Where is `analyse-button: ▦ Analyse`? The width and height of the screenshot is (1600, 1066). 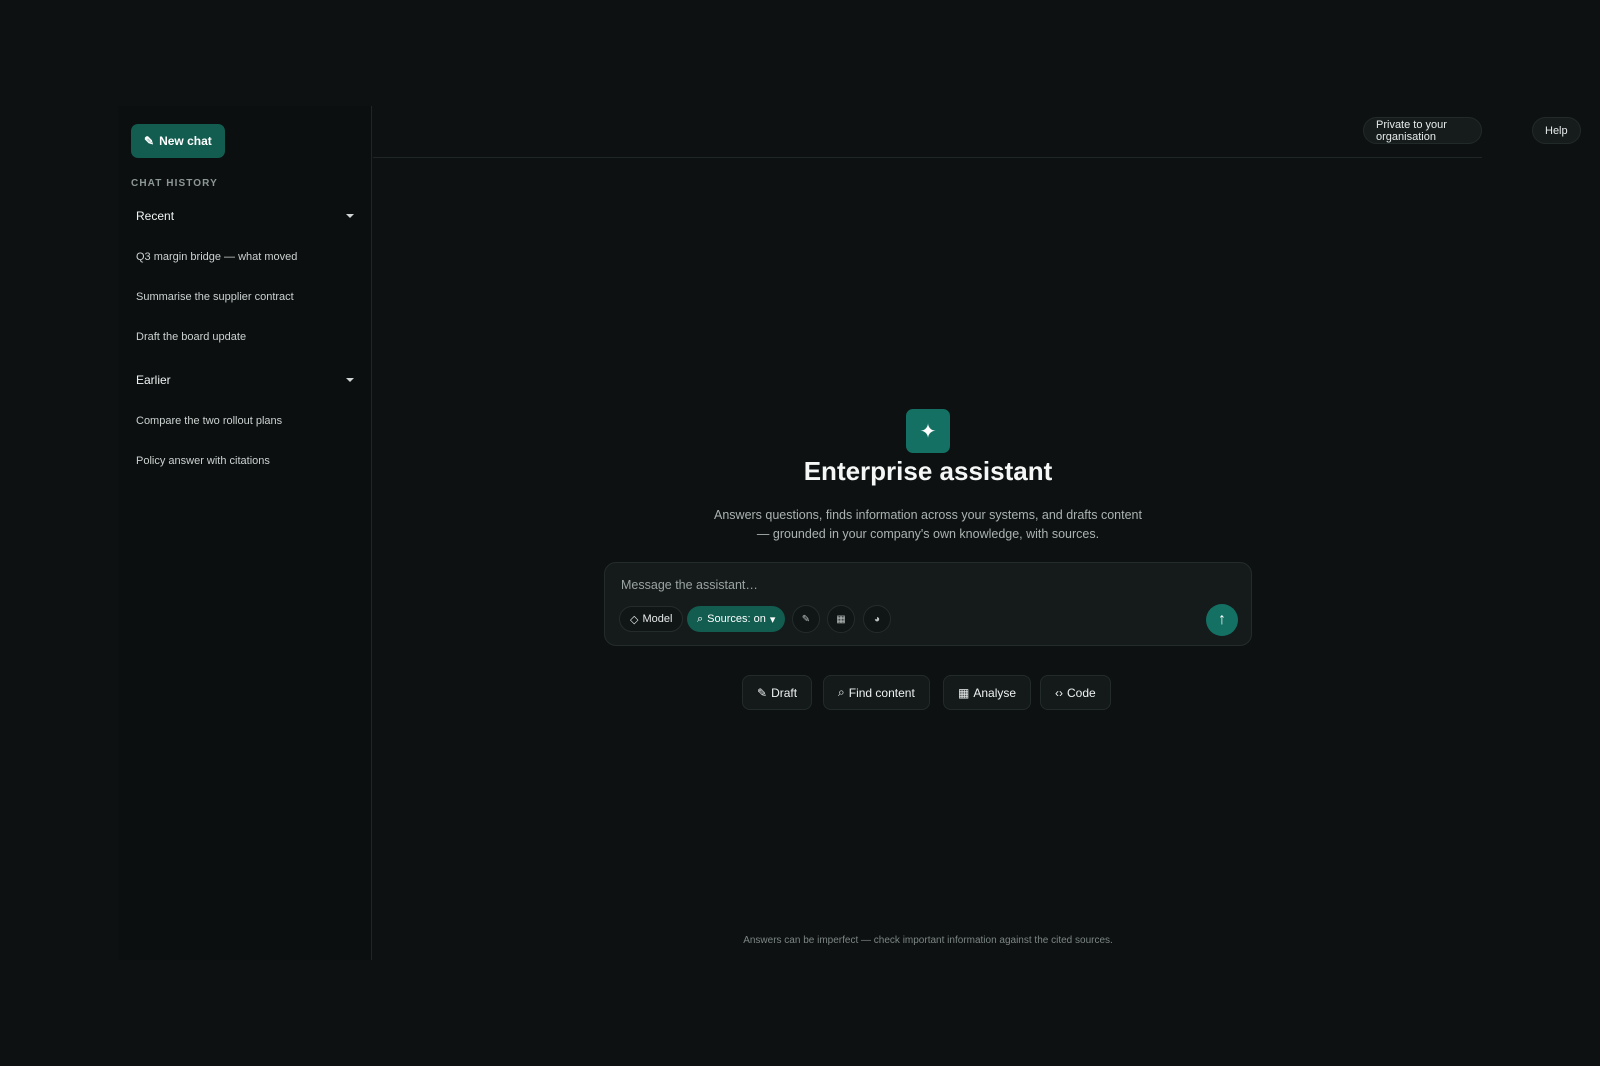 analyse-button: ▦ Analyse is located at coordinates (987, 692).